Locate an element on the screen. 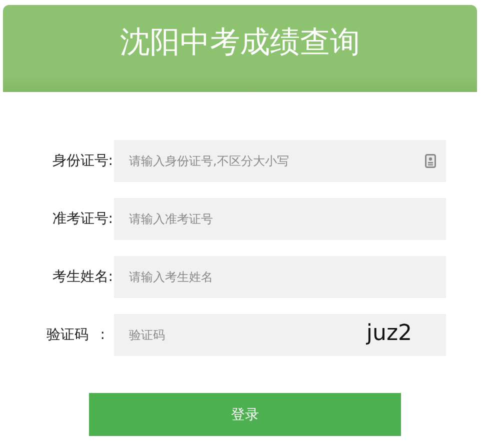 This screenshot has width=483, height=442. field-label: 验证码 is located at coordinates (67, 335).